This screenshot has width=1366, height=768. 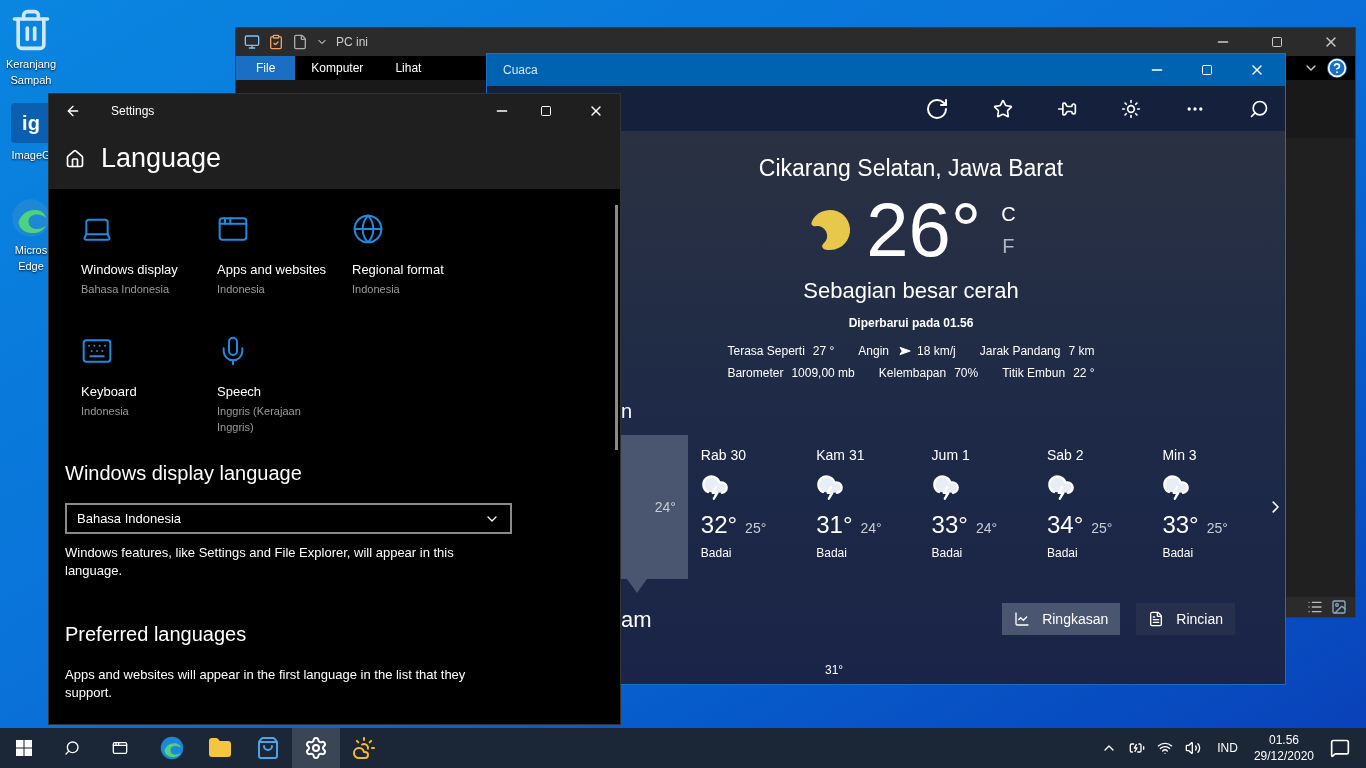 I want to click on detail-label: Barometer, so click(x=755, y=372).